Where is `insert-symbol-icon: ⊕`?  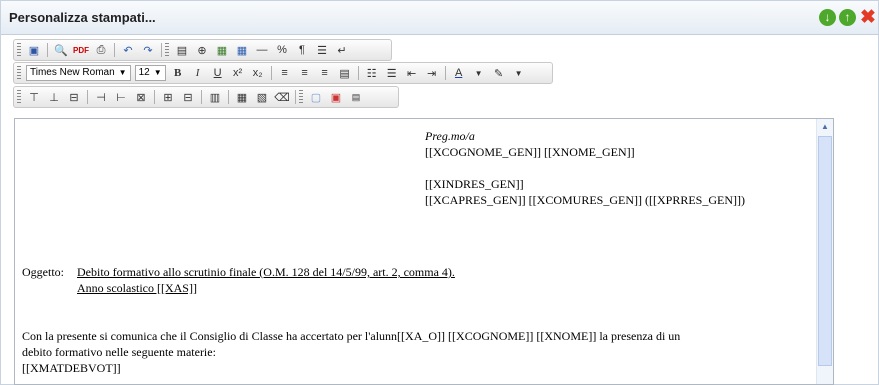 insert-symbol-icon: ⊕ is located at coordinates (202, 50).